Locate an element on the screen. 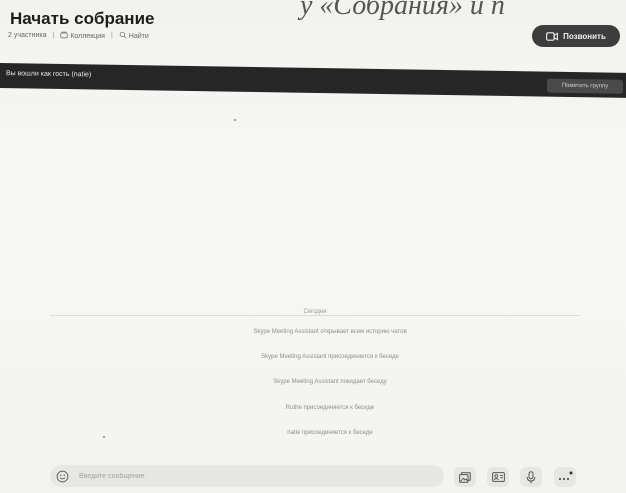  find-link: Найти is located at coordinates (134, 35).